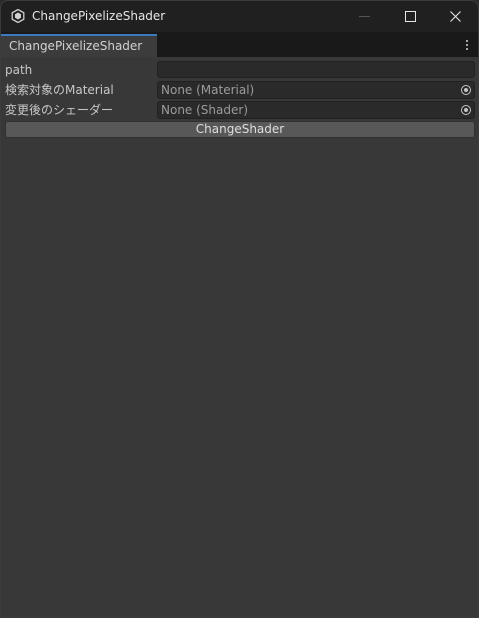 Image resolution: width=479 pixels, height=618 pixels. What do you see at coordinates (239, 44) in the screenshot?
I see `tab-strip: ChangePixelizeShader` at bounding box center [239, 44].